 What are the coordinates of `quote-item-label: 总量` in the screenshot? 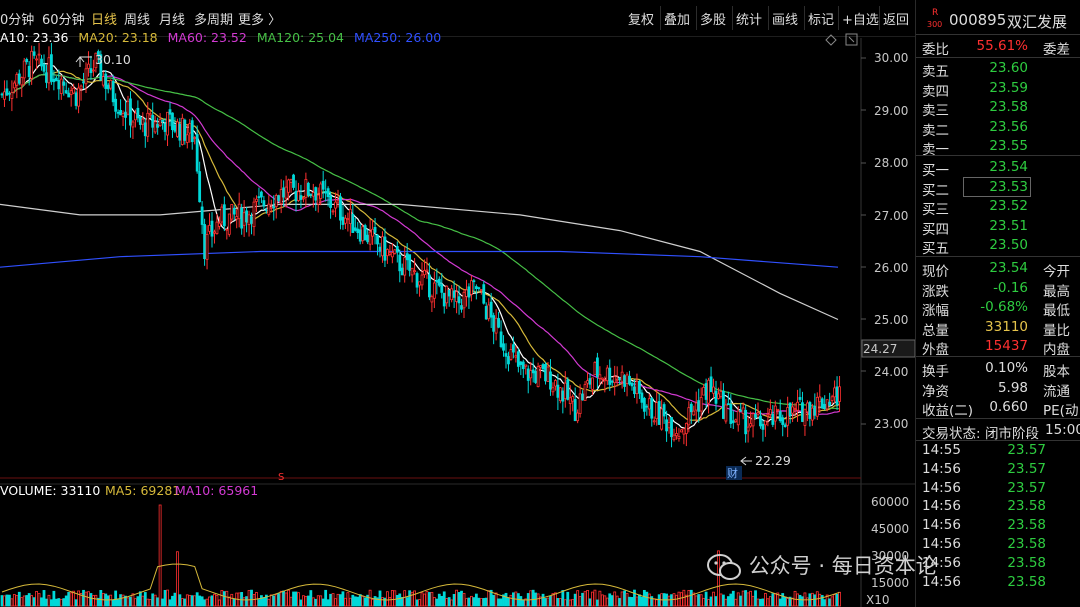 It's located at (935, 330).